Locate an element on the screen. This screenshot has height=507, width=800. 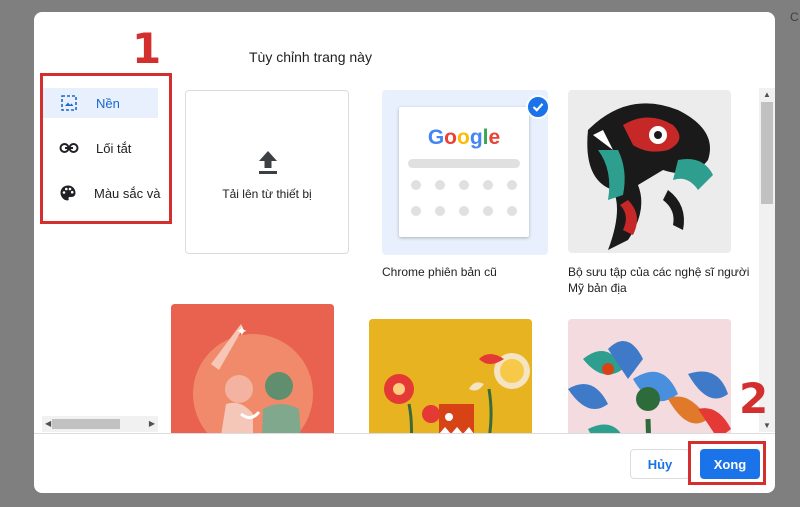
search-box-placeholder is located at coordinates (464, 163).